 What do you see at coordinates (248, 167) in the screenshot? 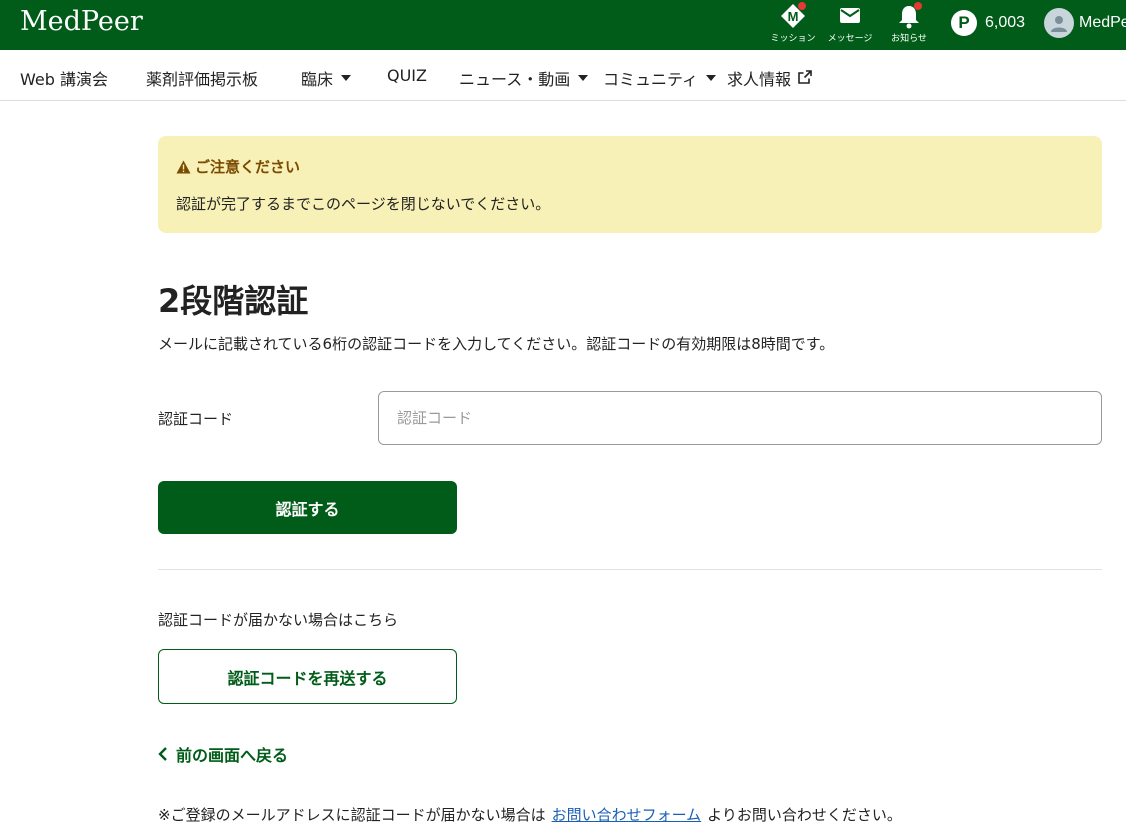
I see `notice-title-text: ご注意ください` at bounding box center [248, 167].